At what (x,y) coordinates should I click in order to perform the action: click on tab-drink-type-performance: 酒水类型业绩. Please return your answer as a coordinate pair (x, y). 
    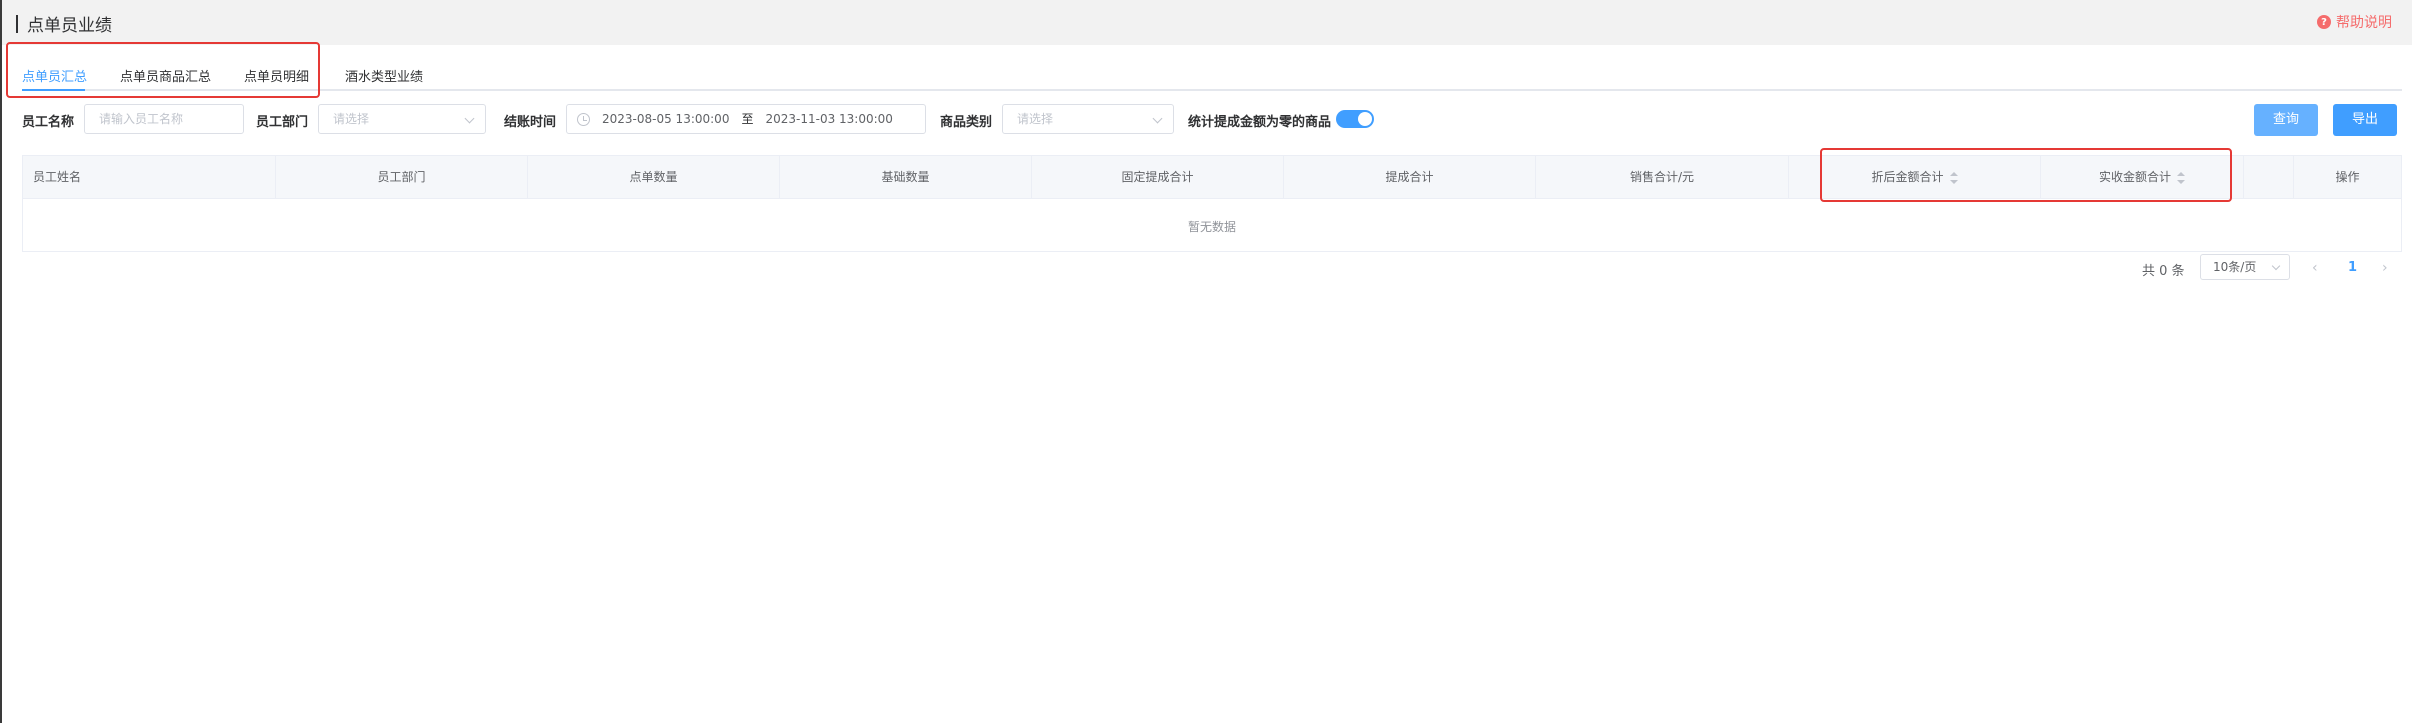
    Looking at the image, I should click on (384, 75).